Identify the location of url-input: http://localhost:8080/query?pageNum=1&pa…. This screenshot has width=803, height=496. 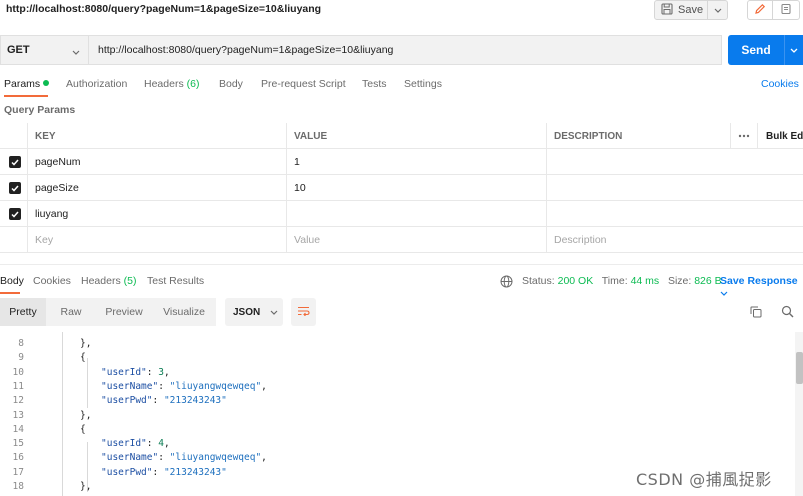
(405, 50).